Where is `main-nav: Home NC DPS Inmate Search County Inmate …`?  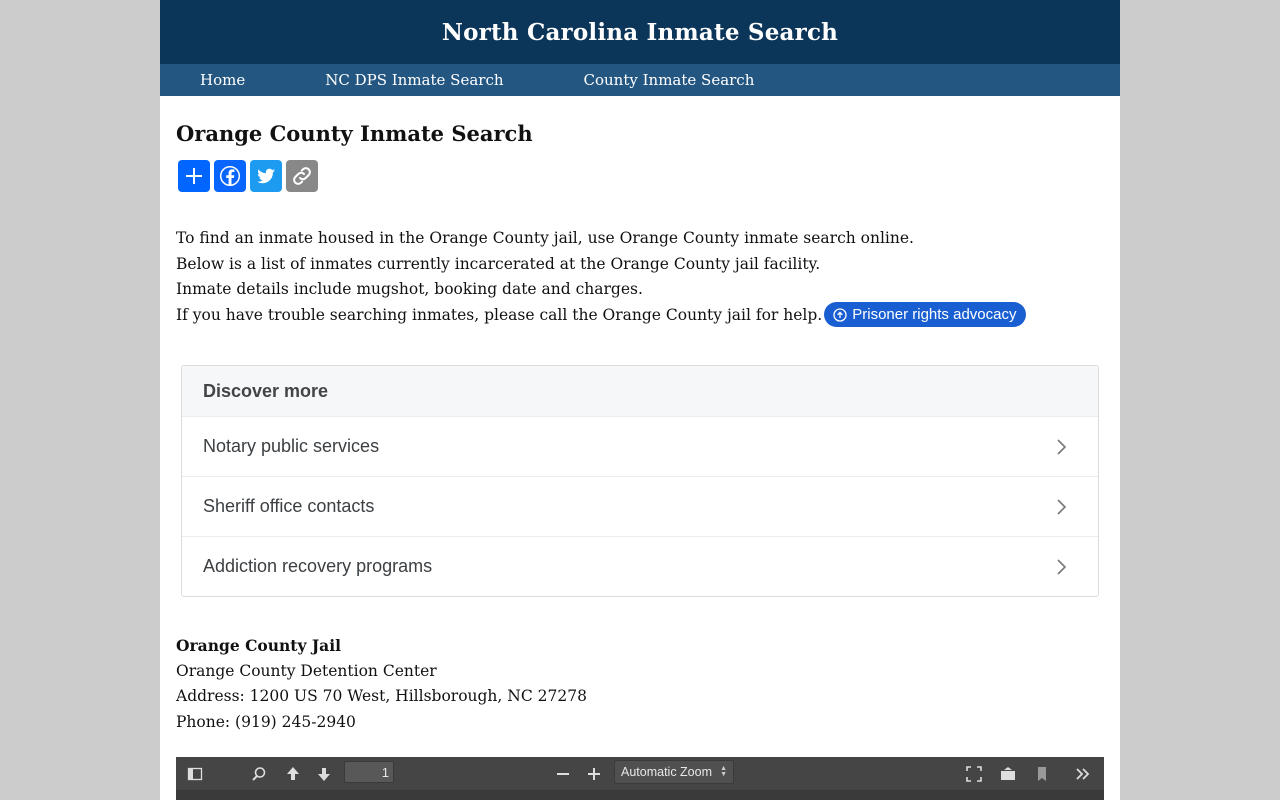
main-nav: Home NC DPS Inmate Search County Inmate … is located at coordinates (640, 80).